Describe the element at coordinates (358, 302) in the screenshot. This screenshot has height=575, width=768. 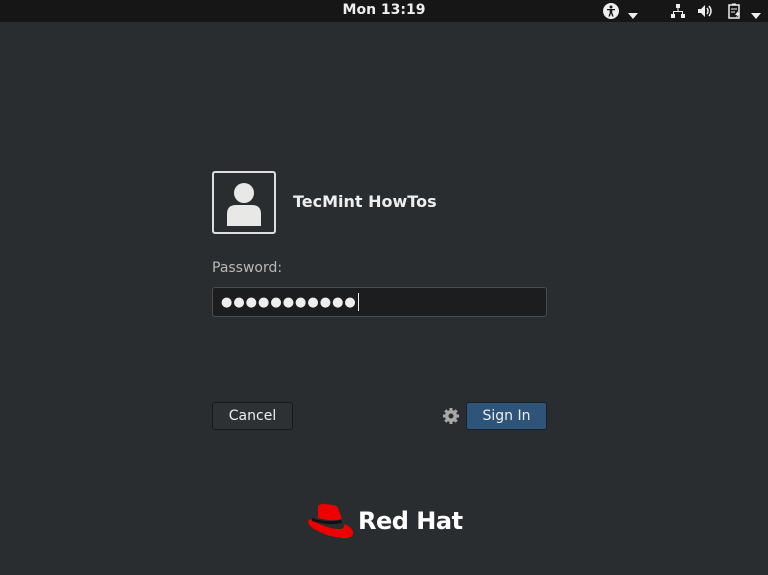
I see `text-caret` at that location.